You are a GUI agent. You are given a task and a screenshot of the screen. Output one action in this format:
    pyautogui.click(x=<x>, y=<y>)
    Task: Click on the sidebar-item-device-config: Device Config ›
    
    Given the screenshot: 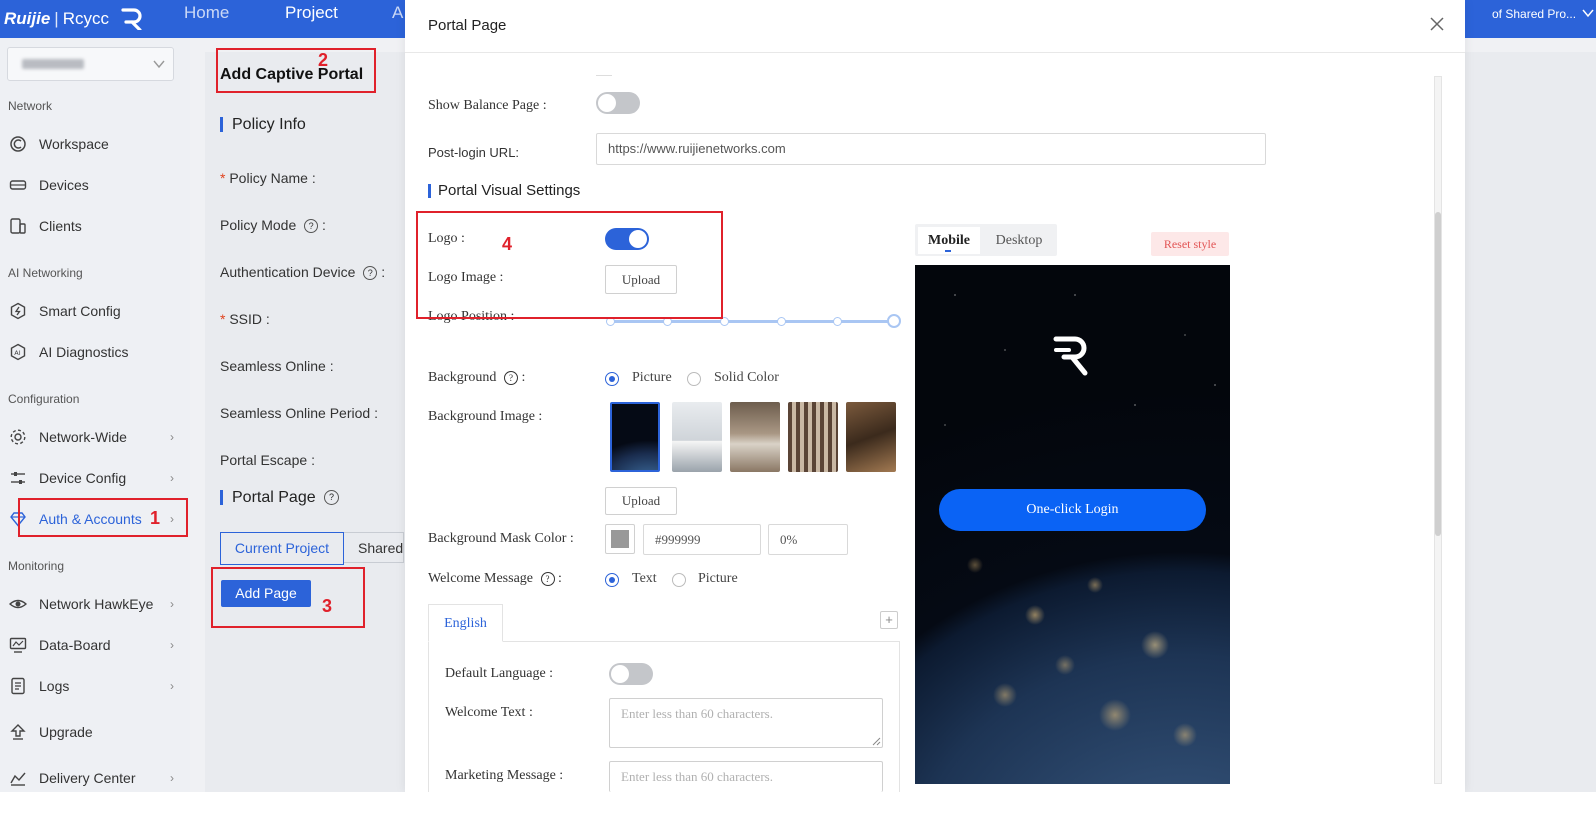 What is the action you would take?
    pyautogui.click(x=95, y=478)
    